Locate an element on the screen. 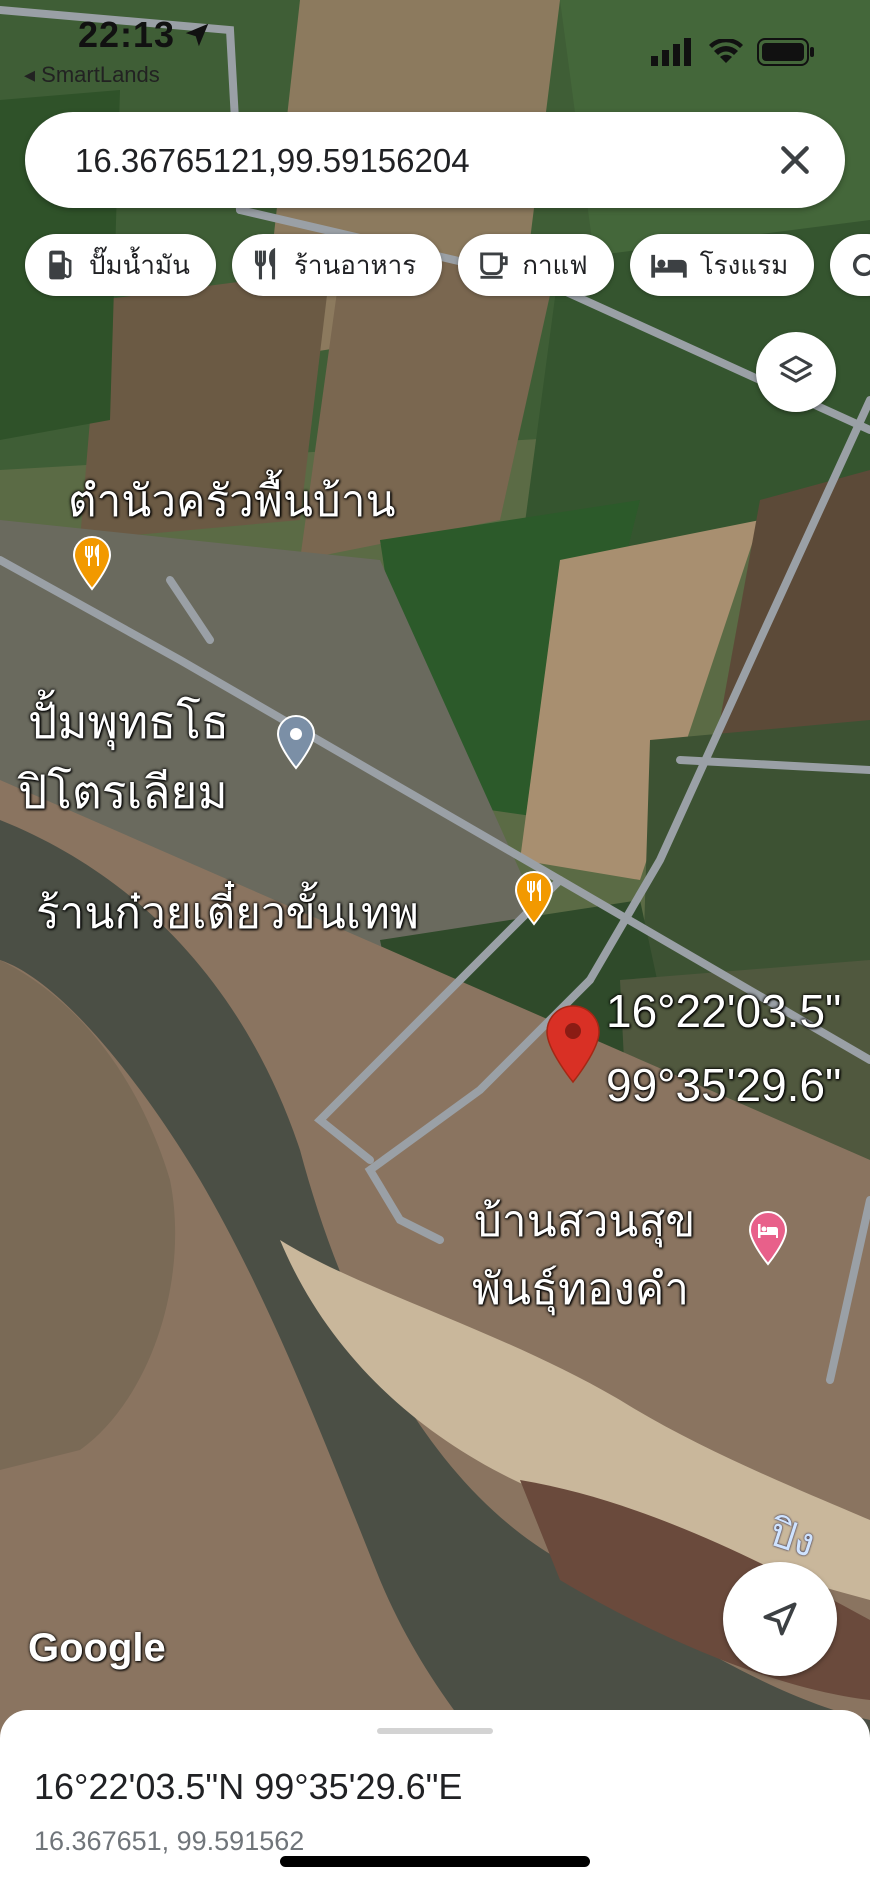 The width and height of the screenshot is (870, 1883). battery-icon is located at coordinates (785, 52).